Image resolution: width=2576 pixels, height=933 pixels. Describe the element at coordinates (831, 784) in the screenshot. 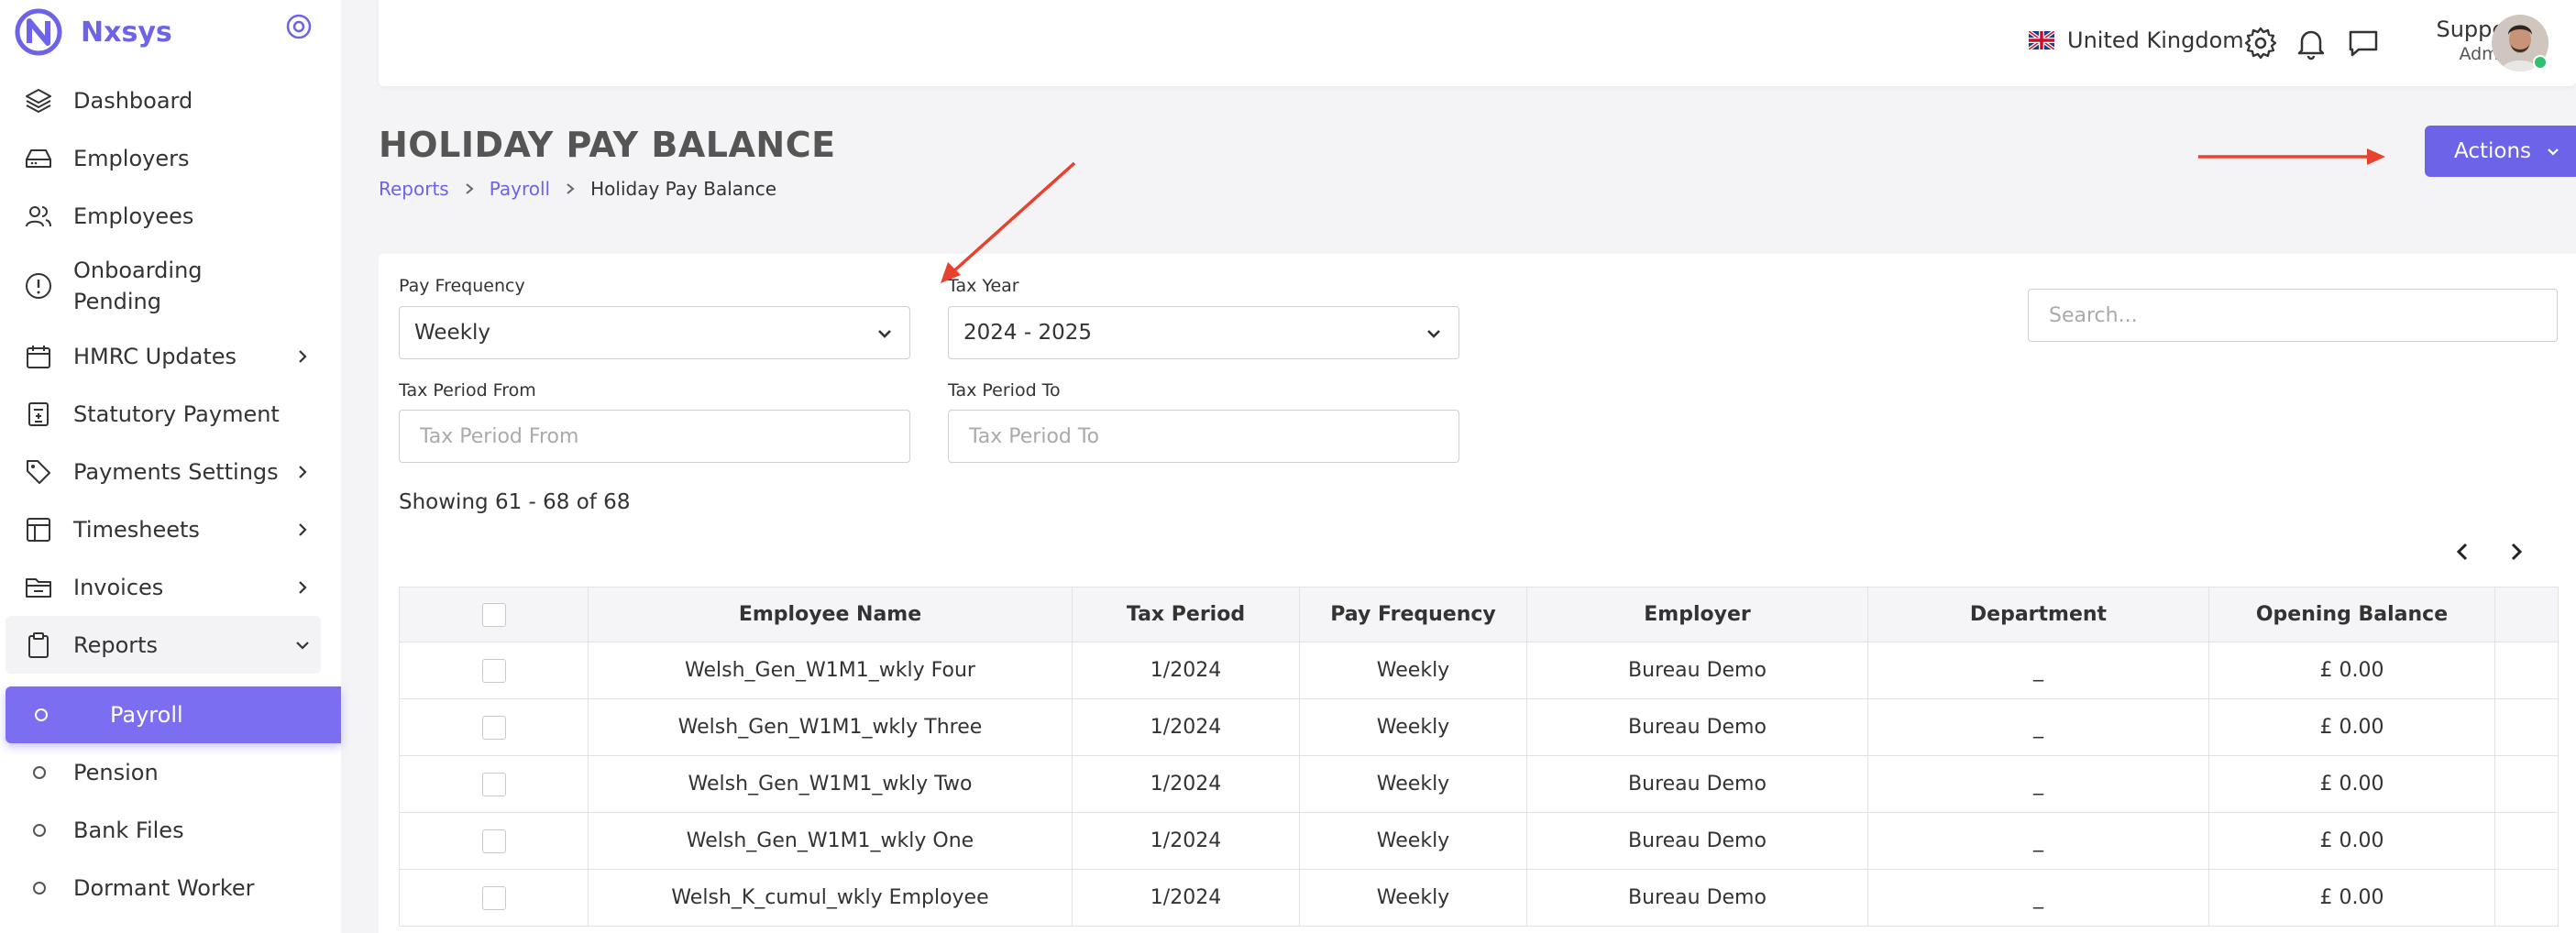

I see `cell-employee-name: Welsh_Gen_W1M1_wkly Two` at that location.